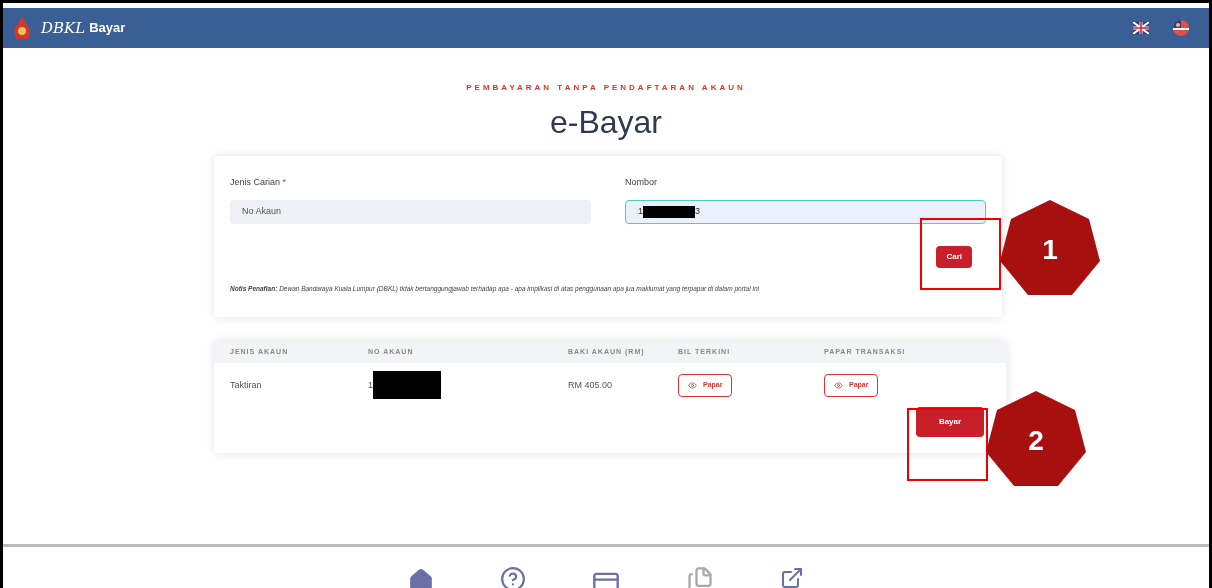 Image resolution: width=1212 pixels, height=588 pixels. Describe the element at coordinates (513, 577) in the screenshot. I see `help-icon` at that location.